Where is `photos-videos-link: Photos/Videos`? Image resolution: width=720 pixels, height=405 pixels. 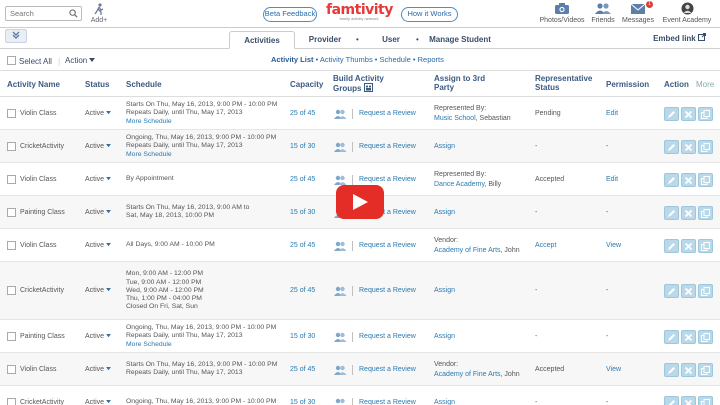
photos-videos-link: Photos/Videos is located at coordinates (562, 13).